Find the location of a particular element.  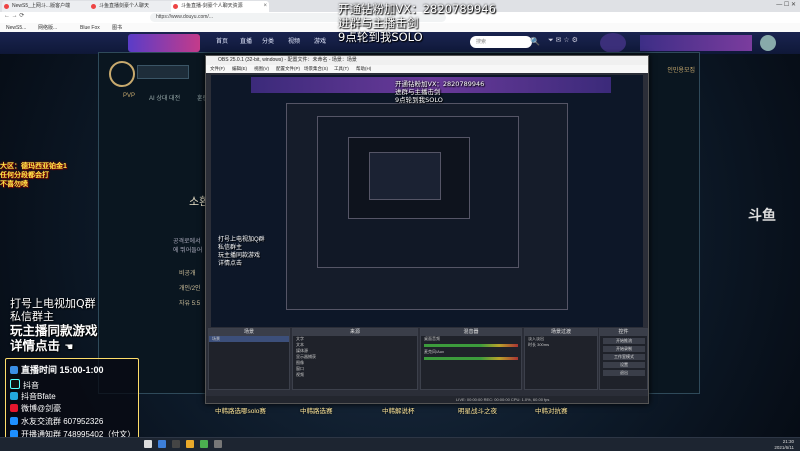

info-label: 抖音Bfate is located at coordinates (38, 396).